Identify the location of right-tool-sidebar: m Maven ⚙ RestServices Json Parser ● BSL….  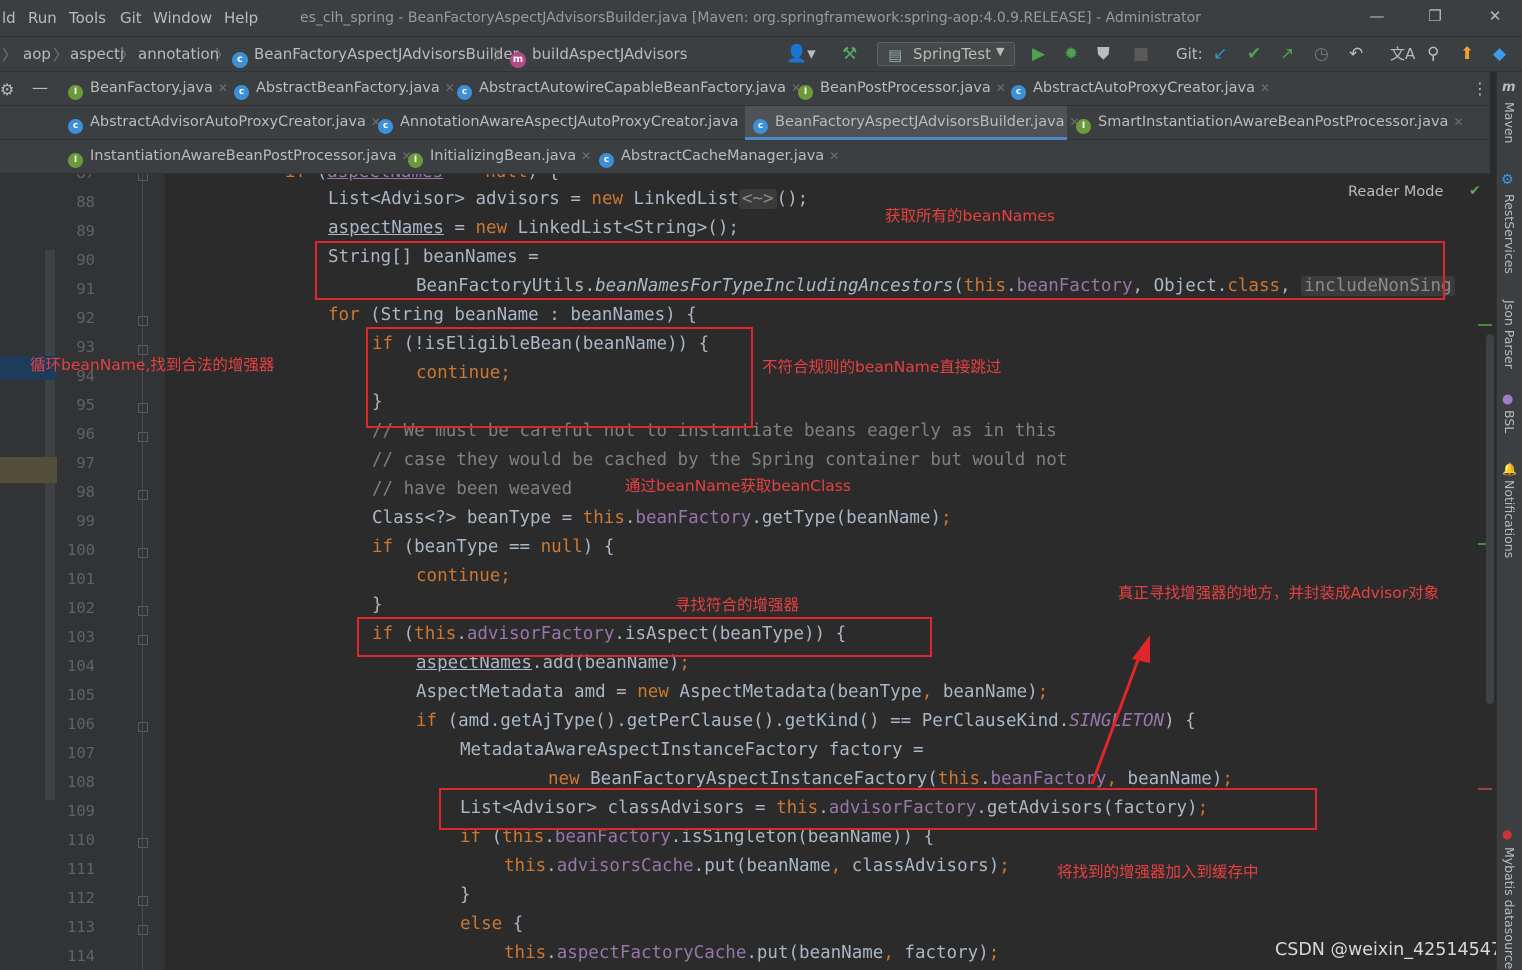
(1509, 521).